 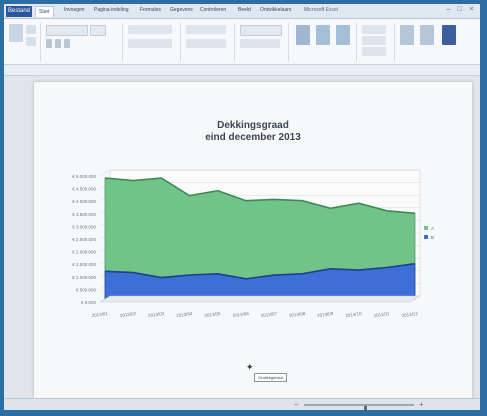 What do you see at coordinates (206, 29) in the screenshot?
I see `wrap-text-button` at bounding box center [206, 29].